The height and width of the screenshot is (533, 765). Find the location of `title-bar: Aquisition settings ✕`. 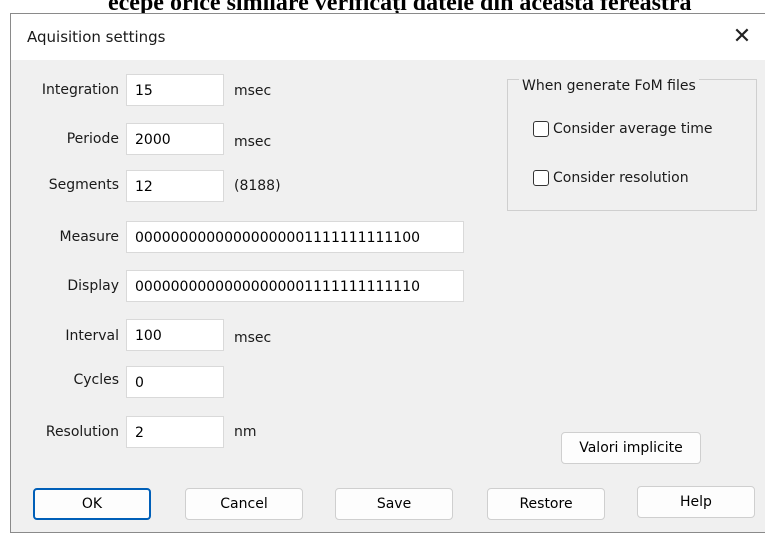

title-bar: Aquisition settings ✕ is located at coordinates (388, 37).